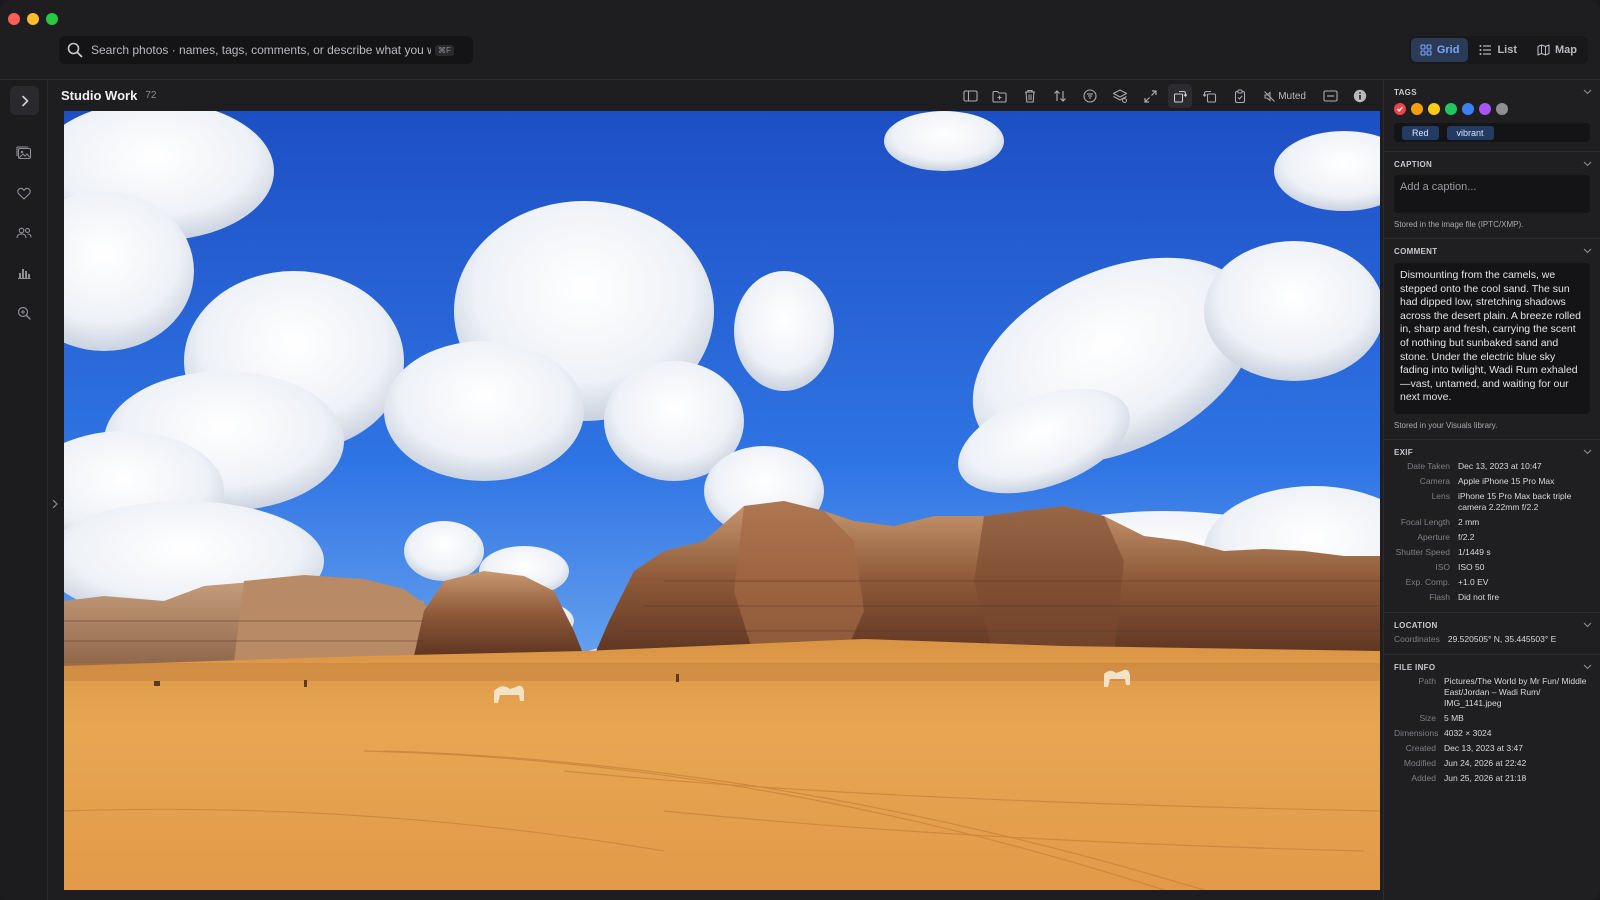  I want to click on chart-icon, so click(24, 274).